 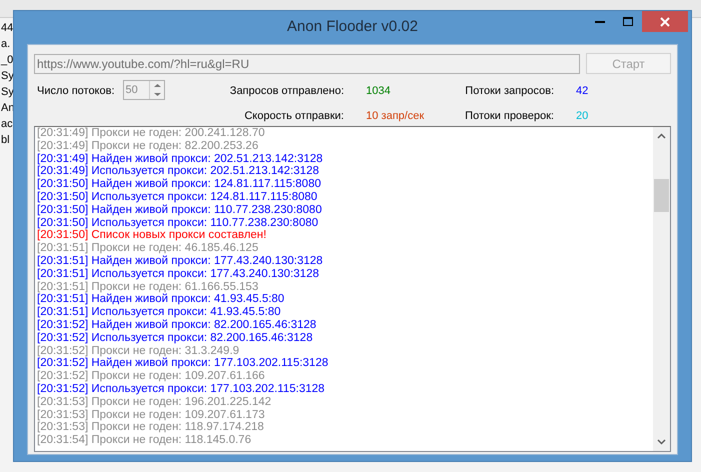 I want to click on log-line: [20:31:53] Прокси не годен: 109.207.61.173, so click(x=151, y=415).